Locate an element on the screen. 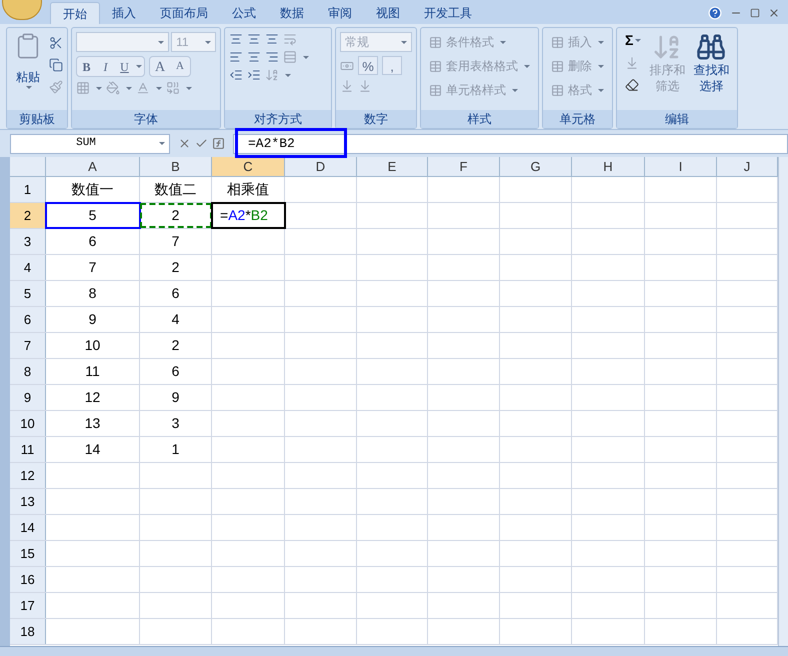  row-header: 5 is located at coordinates (28, 293).